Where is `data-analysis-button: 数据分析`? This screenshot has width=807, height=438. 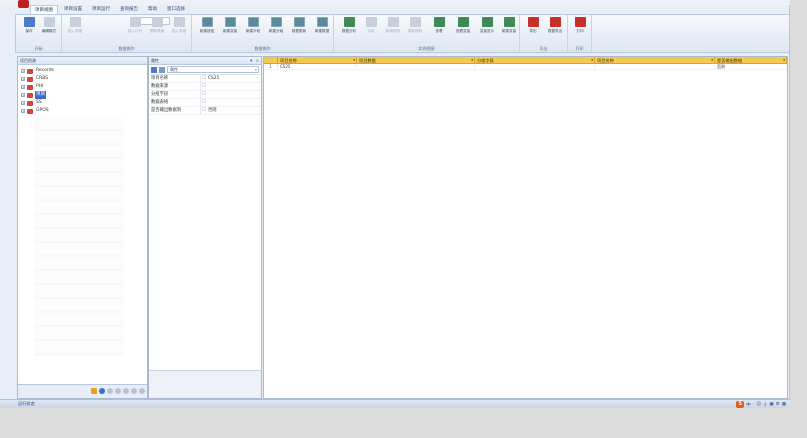
data-analysis-button: 数据分析 is located at coordinates (349, 29).